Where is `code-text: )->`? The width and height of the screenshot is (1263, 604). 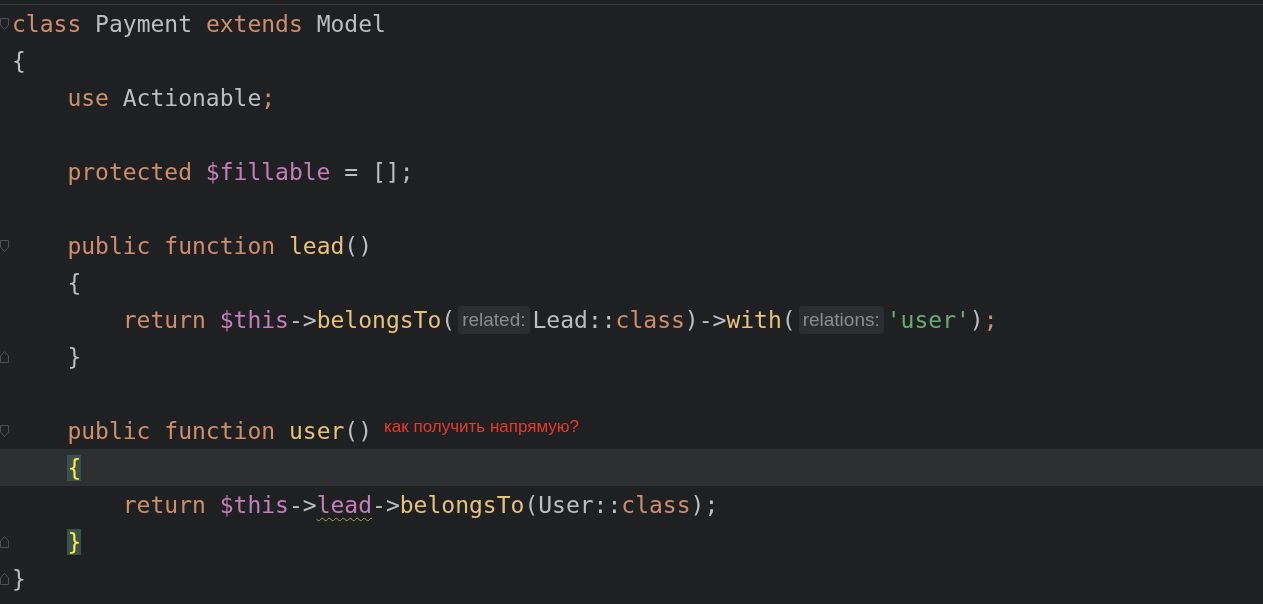
code-text: )-> is located at coordinates (705, 319).